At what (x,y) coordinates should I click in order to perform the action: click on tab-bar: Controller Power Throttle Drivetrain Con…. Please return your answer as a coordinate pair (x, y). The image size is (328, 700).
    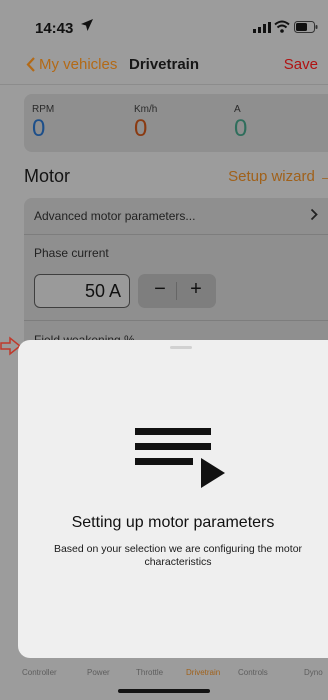
    Looking at the image, I should click on (164, 682).